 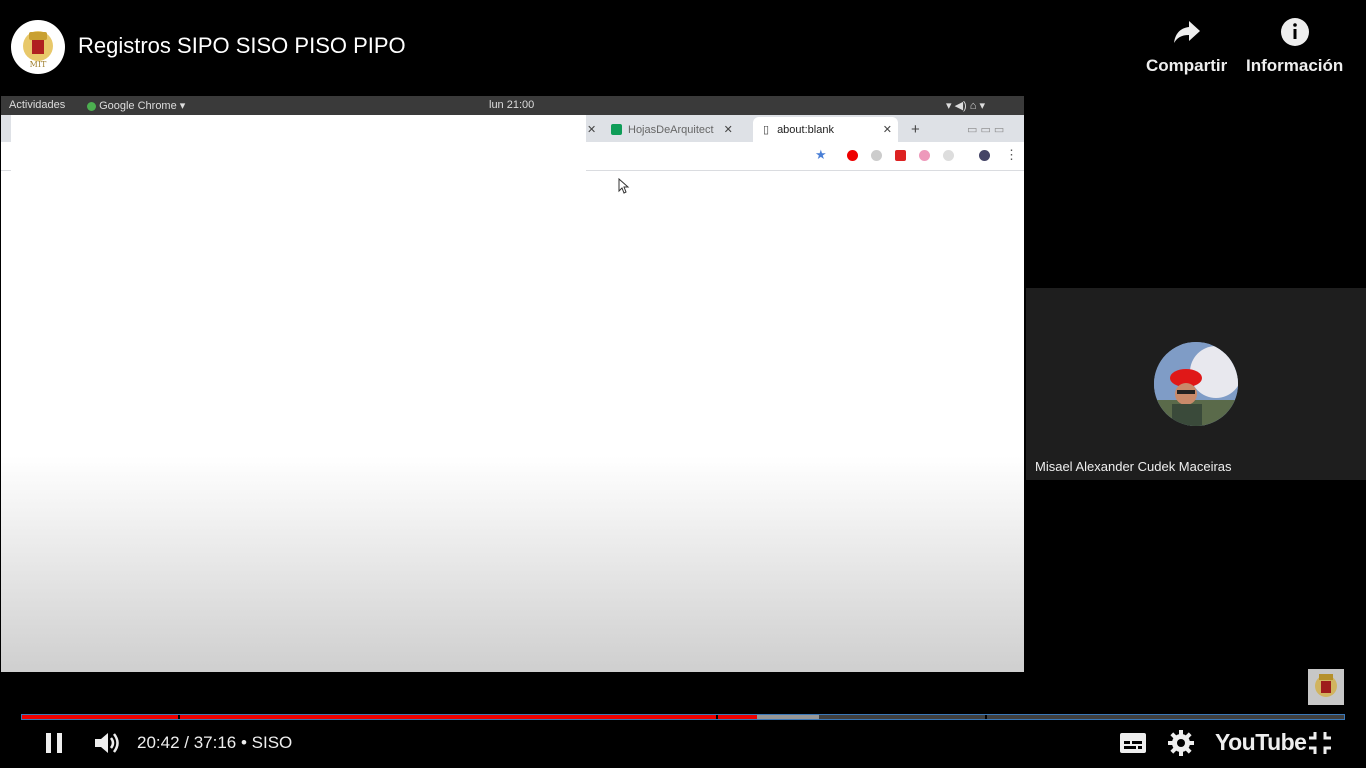 I want to click on new-tab-button: +, so click(x=915, y=129).